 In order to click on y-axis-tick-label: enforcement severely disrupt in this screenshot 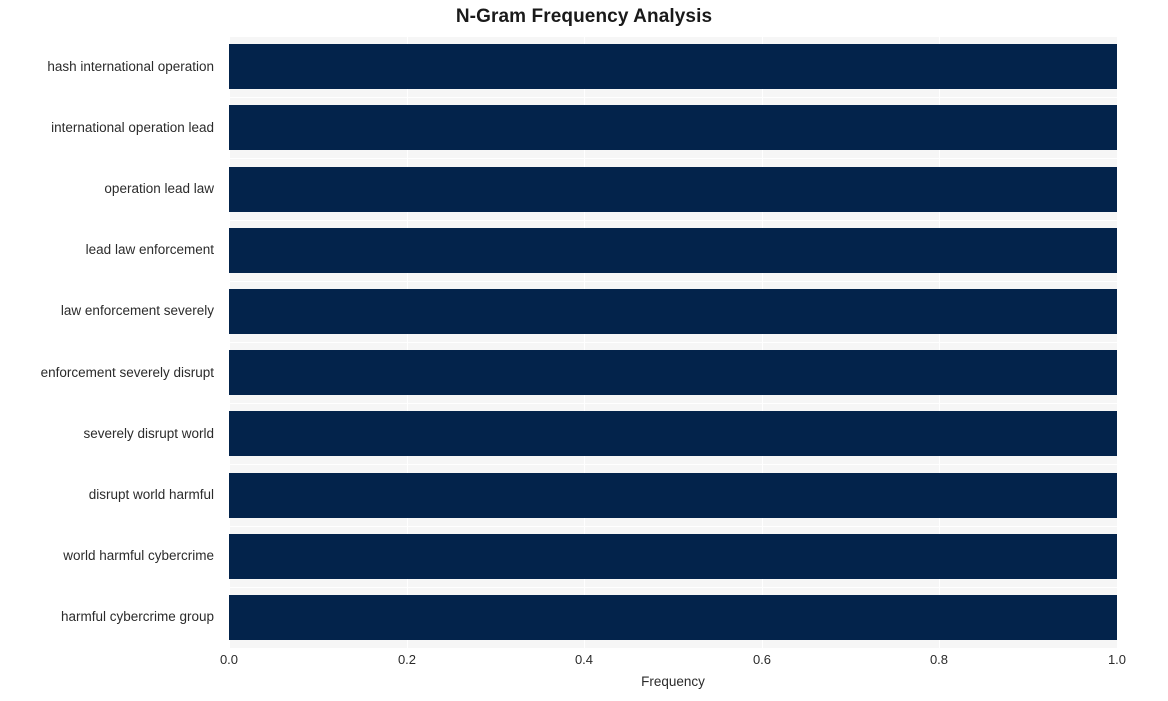, I will do `click(127, 372)`.